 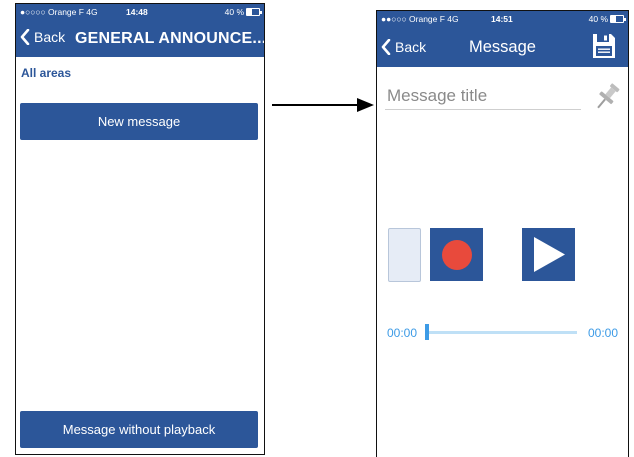 What do you see at coordinates (404, 255) in the screenshot?
I see `audio-level-indicator` at bounding box center [404, 255].